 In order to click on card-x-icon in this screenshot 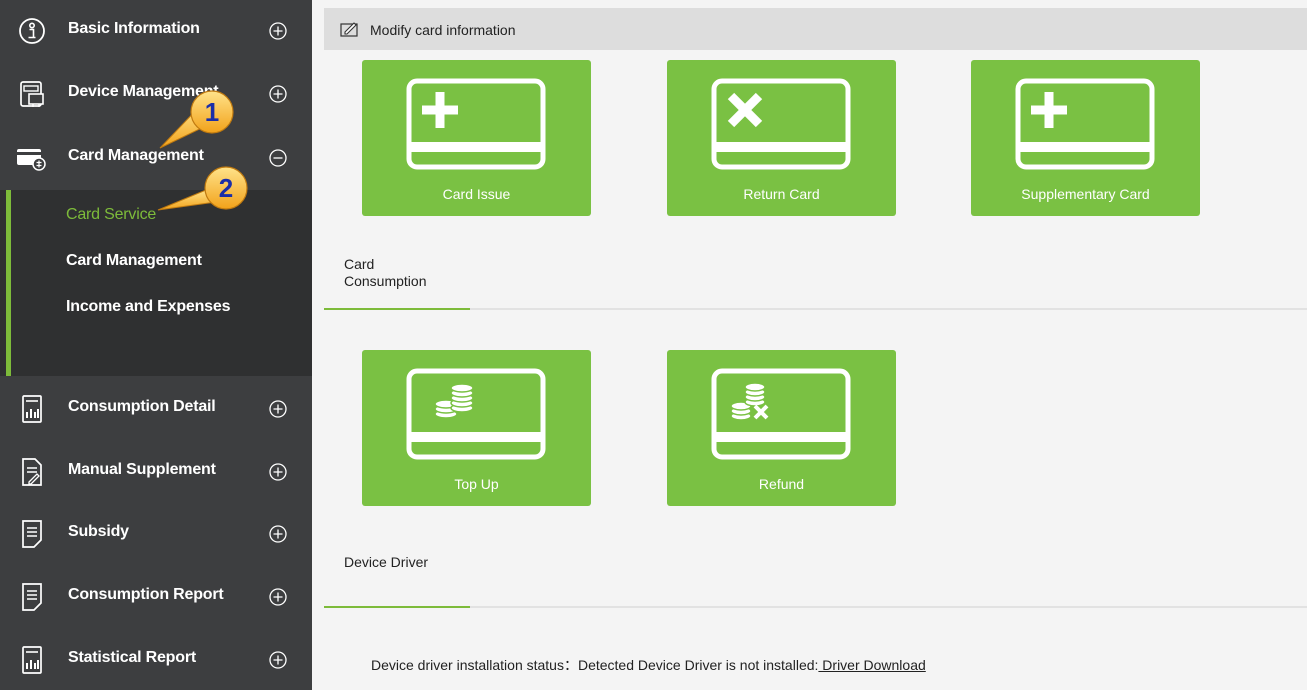, I will do `click(781, 124)`.